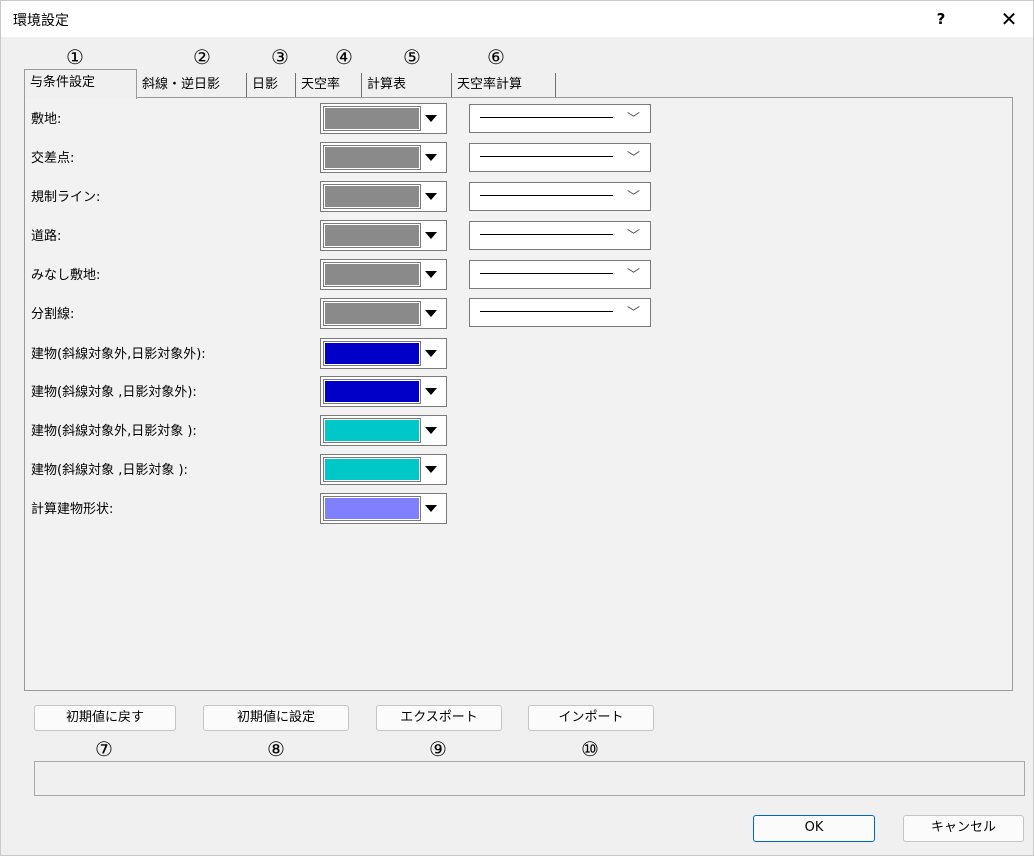  I want to click on line-combo-deemed-site: ﹀, so click(560, 274).